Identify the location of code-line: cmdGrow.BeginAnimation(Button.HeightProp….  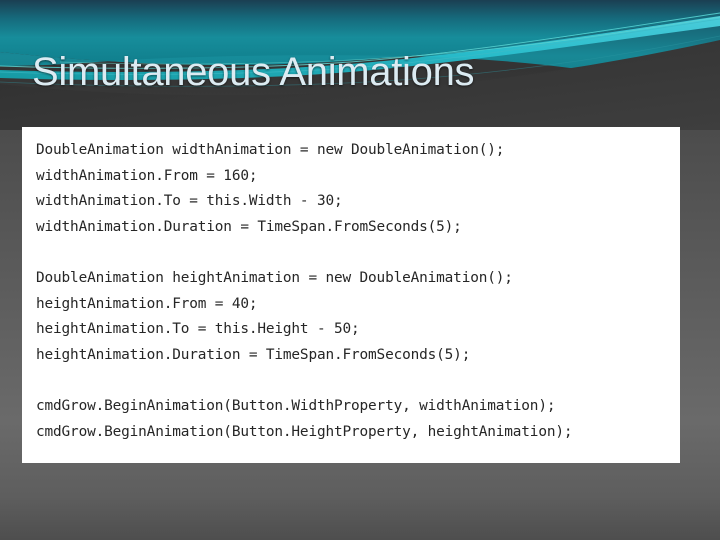
(304, 431).